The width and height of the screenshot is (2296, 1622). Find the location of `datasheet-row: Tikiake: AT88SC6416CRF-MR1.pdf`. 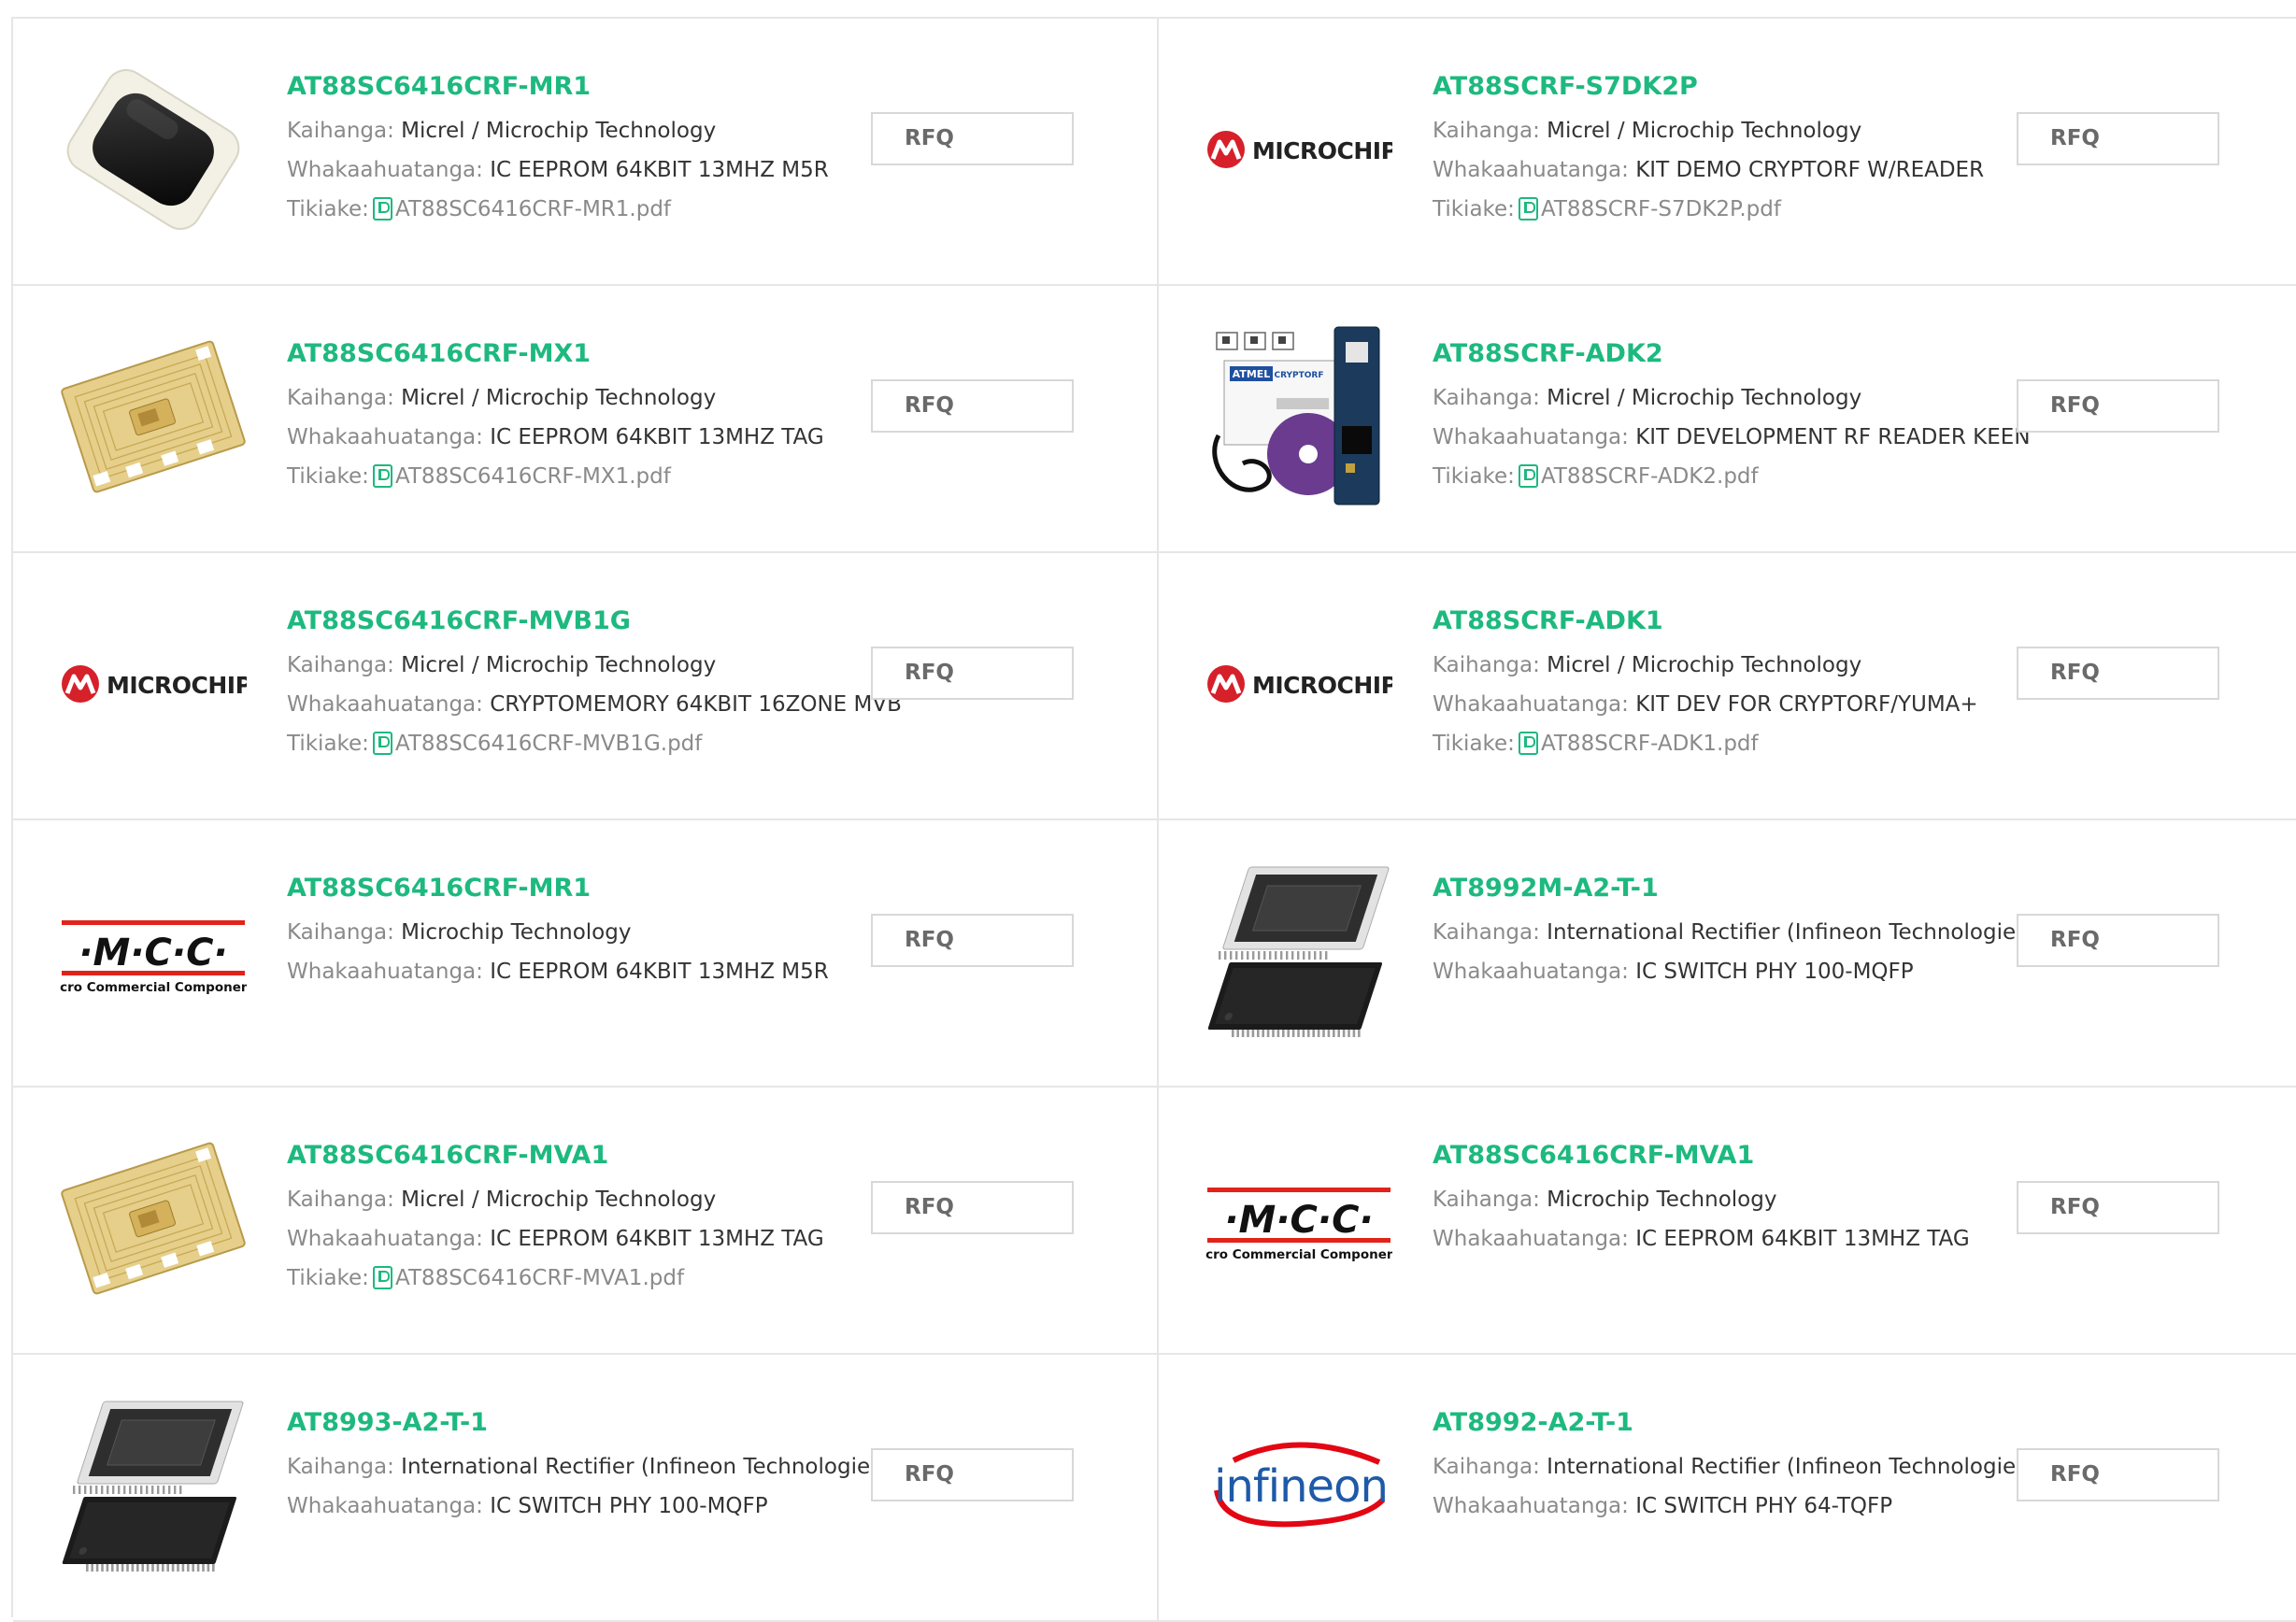

datasheet-row: Tikiake: AT88SC6416CRF-MR1.pdf is located at coordinates (586, 209).